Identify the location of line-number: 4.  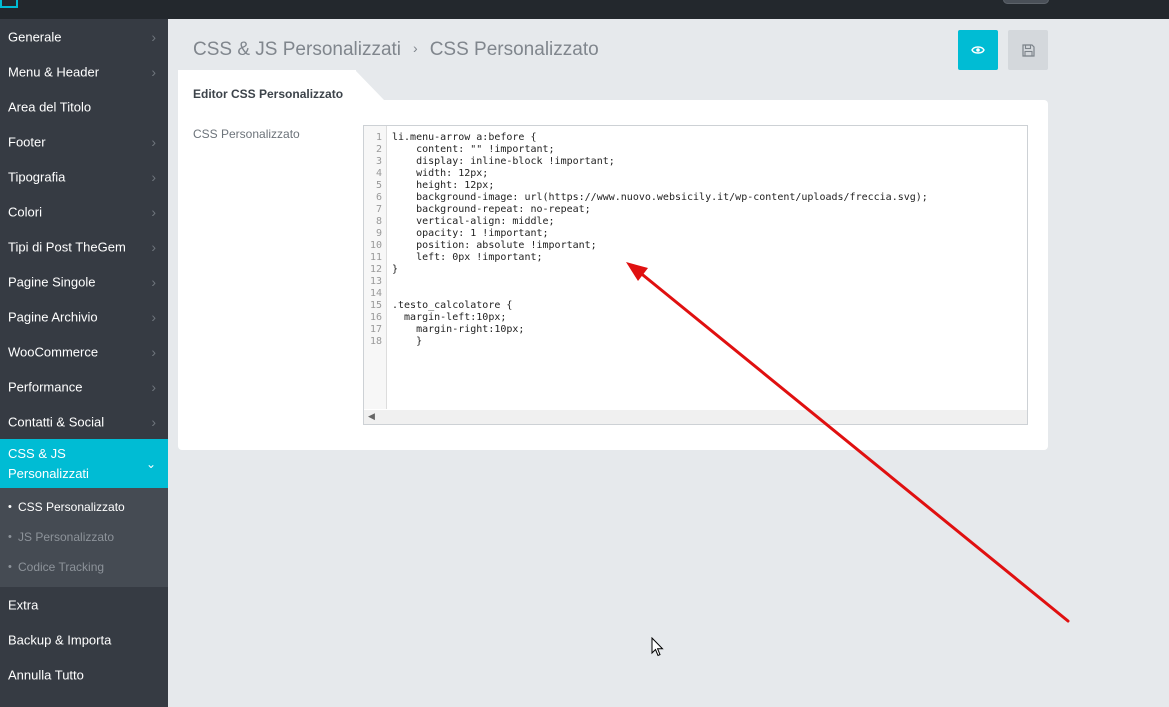
(378, 173).